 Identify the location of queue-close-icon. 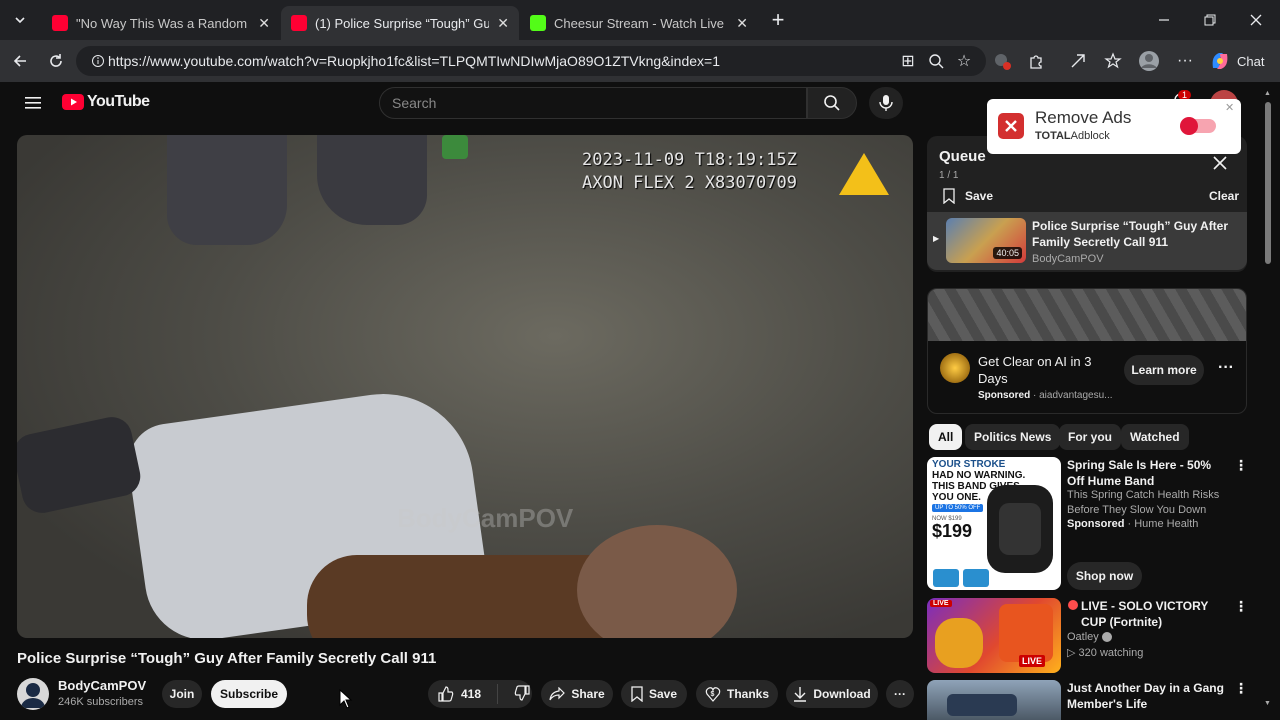
(1220, 165).